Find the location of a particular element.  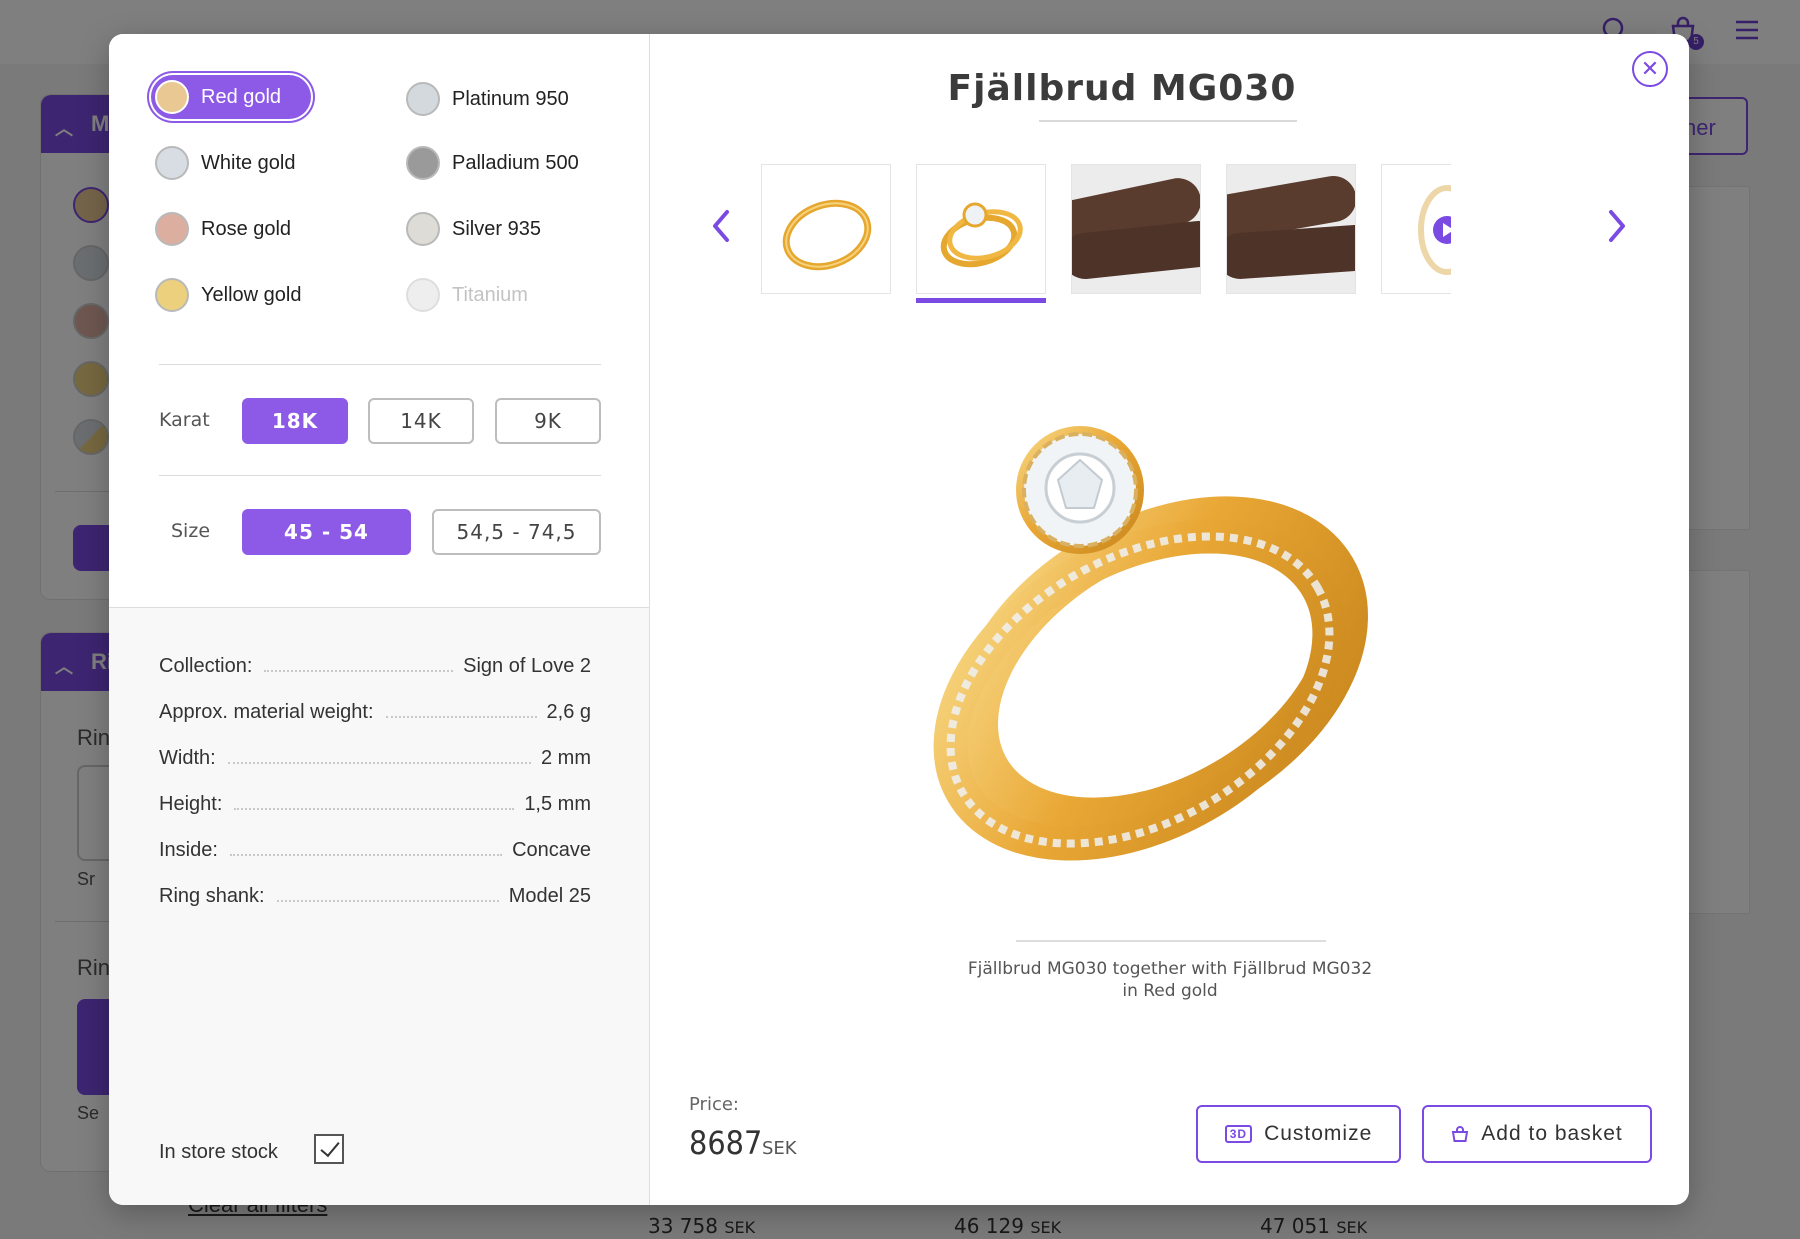

spec-key: Width: is located at coordinates (187, 758).